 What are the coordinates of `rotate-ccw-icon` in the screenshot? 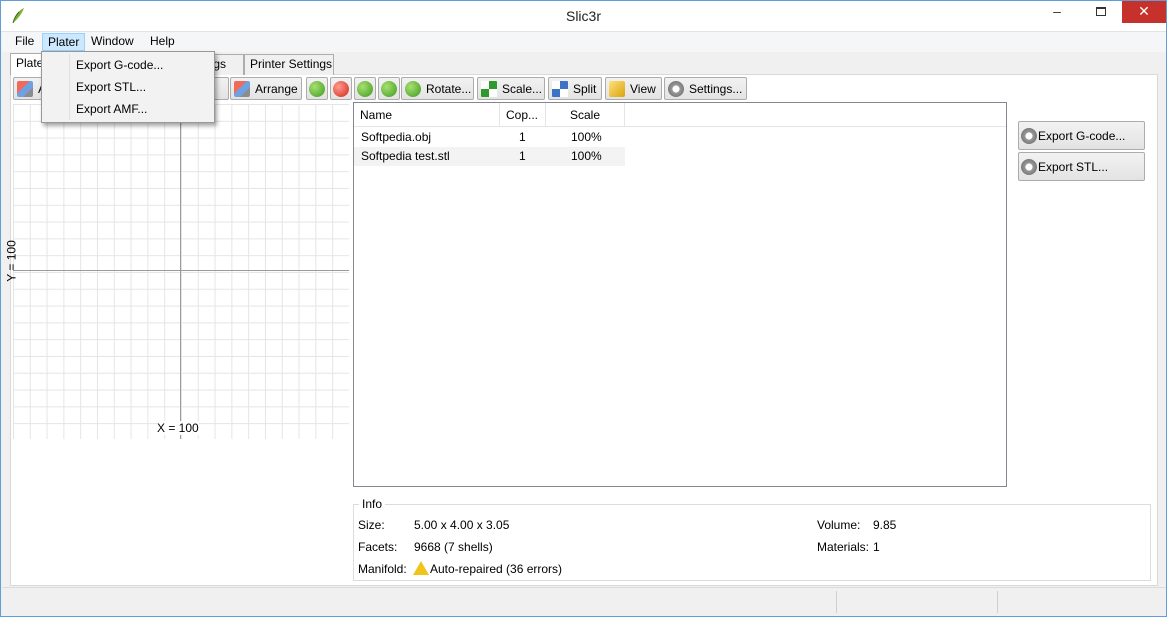 It's located at (365, 88).